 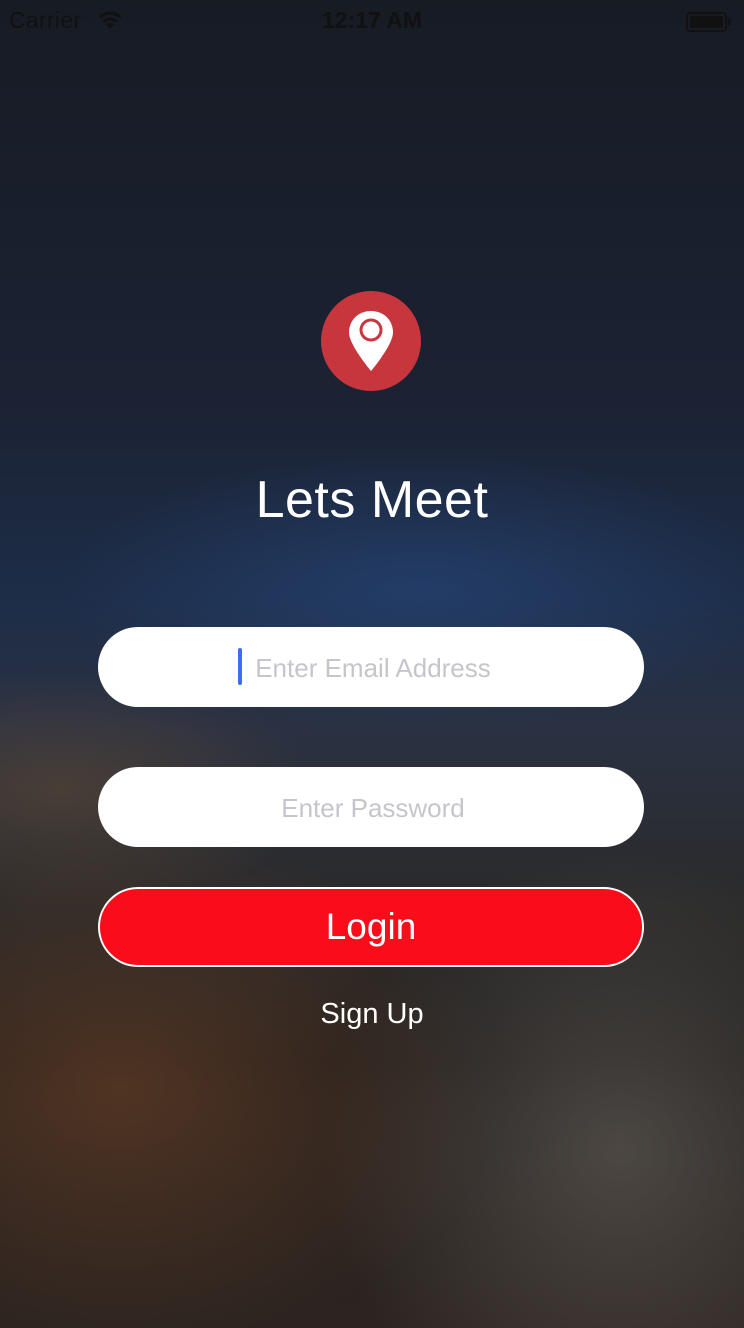 I want to click on status-bar: Carrier 12:17 AM, so click(x=372, y=20).